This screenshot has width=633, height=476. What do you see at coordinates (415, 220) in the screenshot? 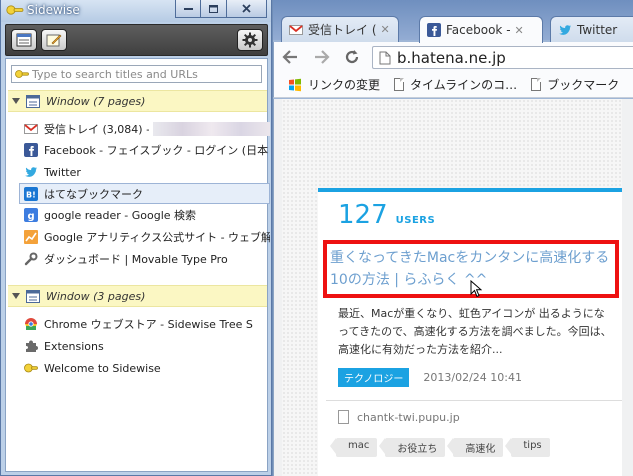
I see `users-label: USERS` at bounding box center [415, 220].